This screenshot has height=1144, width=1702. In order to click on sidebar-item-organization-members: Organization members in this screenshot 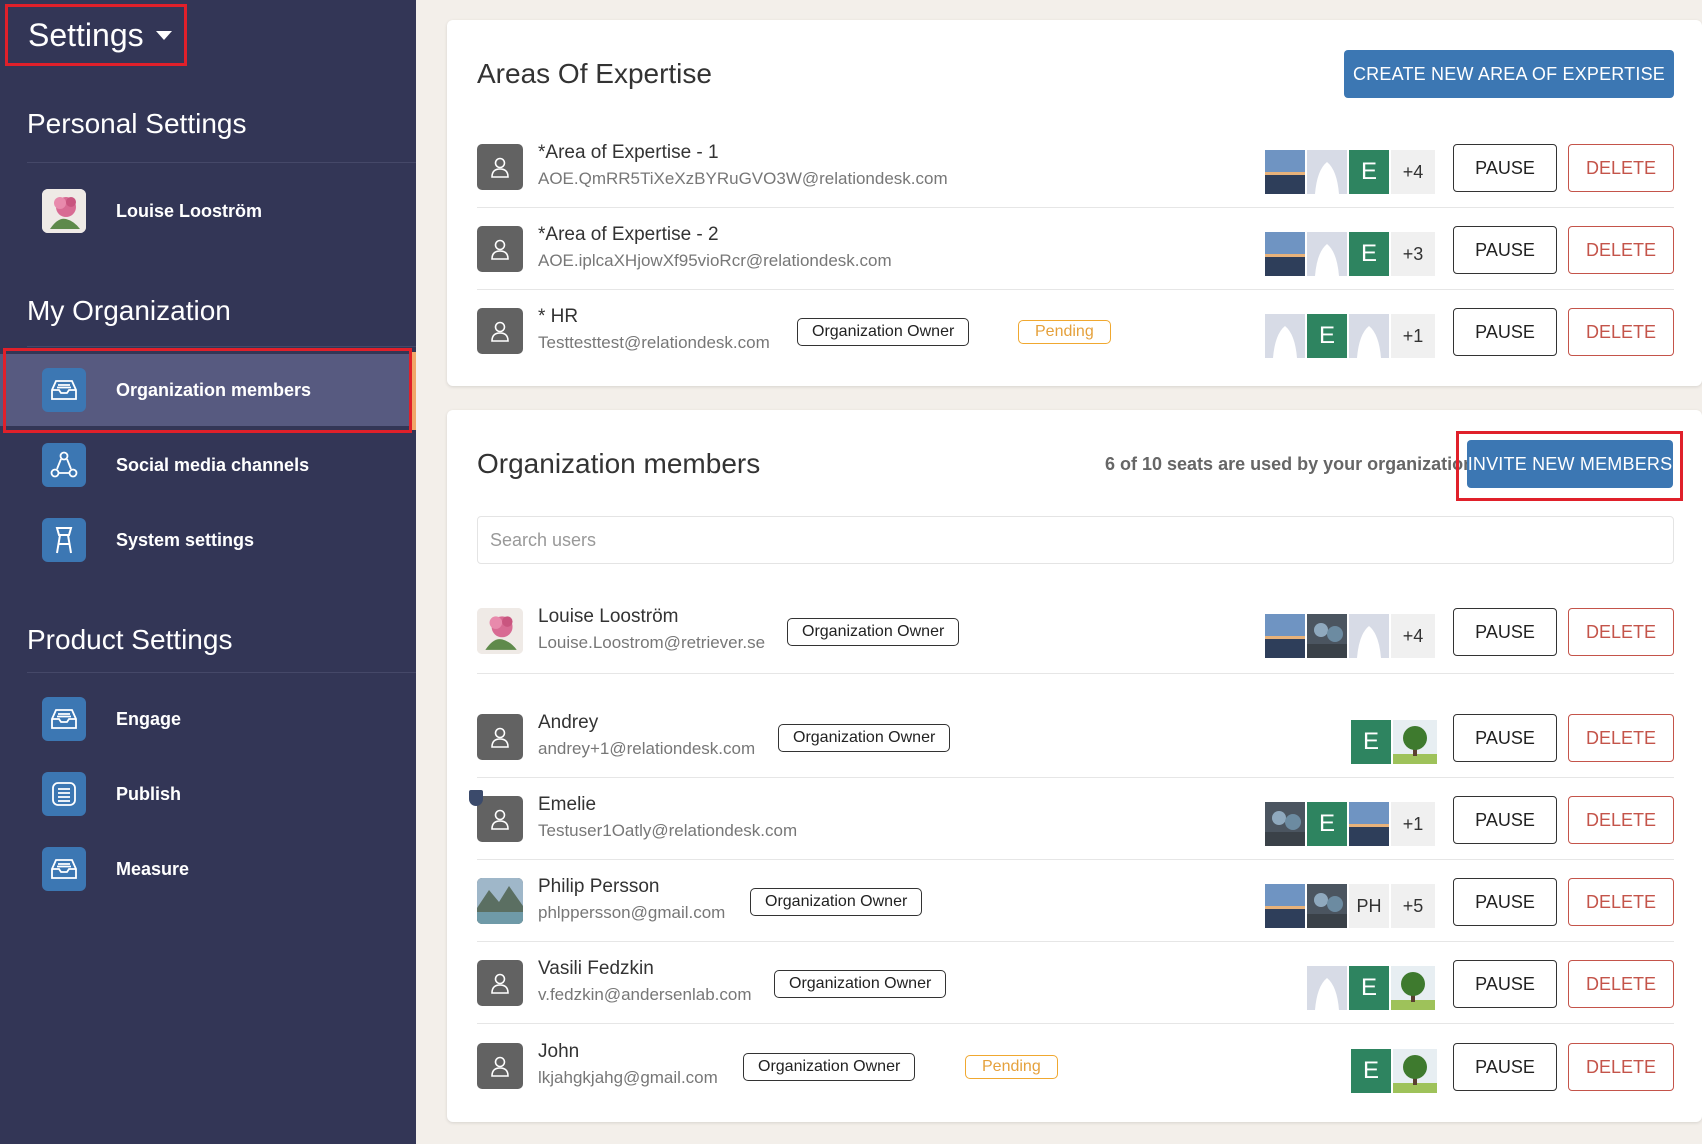, I will do `click(208, 390)`.